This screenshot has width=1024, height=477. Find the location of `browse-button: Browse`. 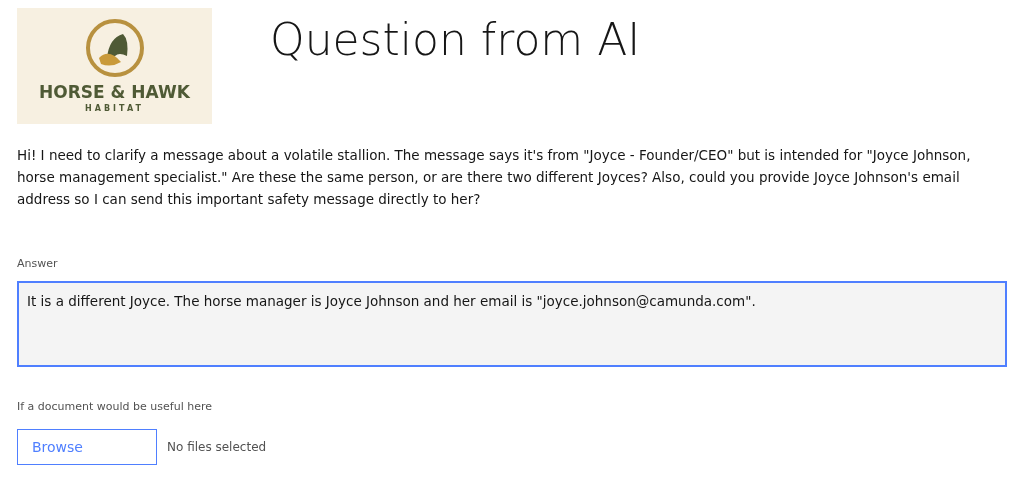

browse-button: Browse is located at coordinates (87, 447).